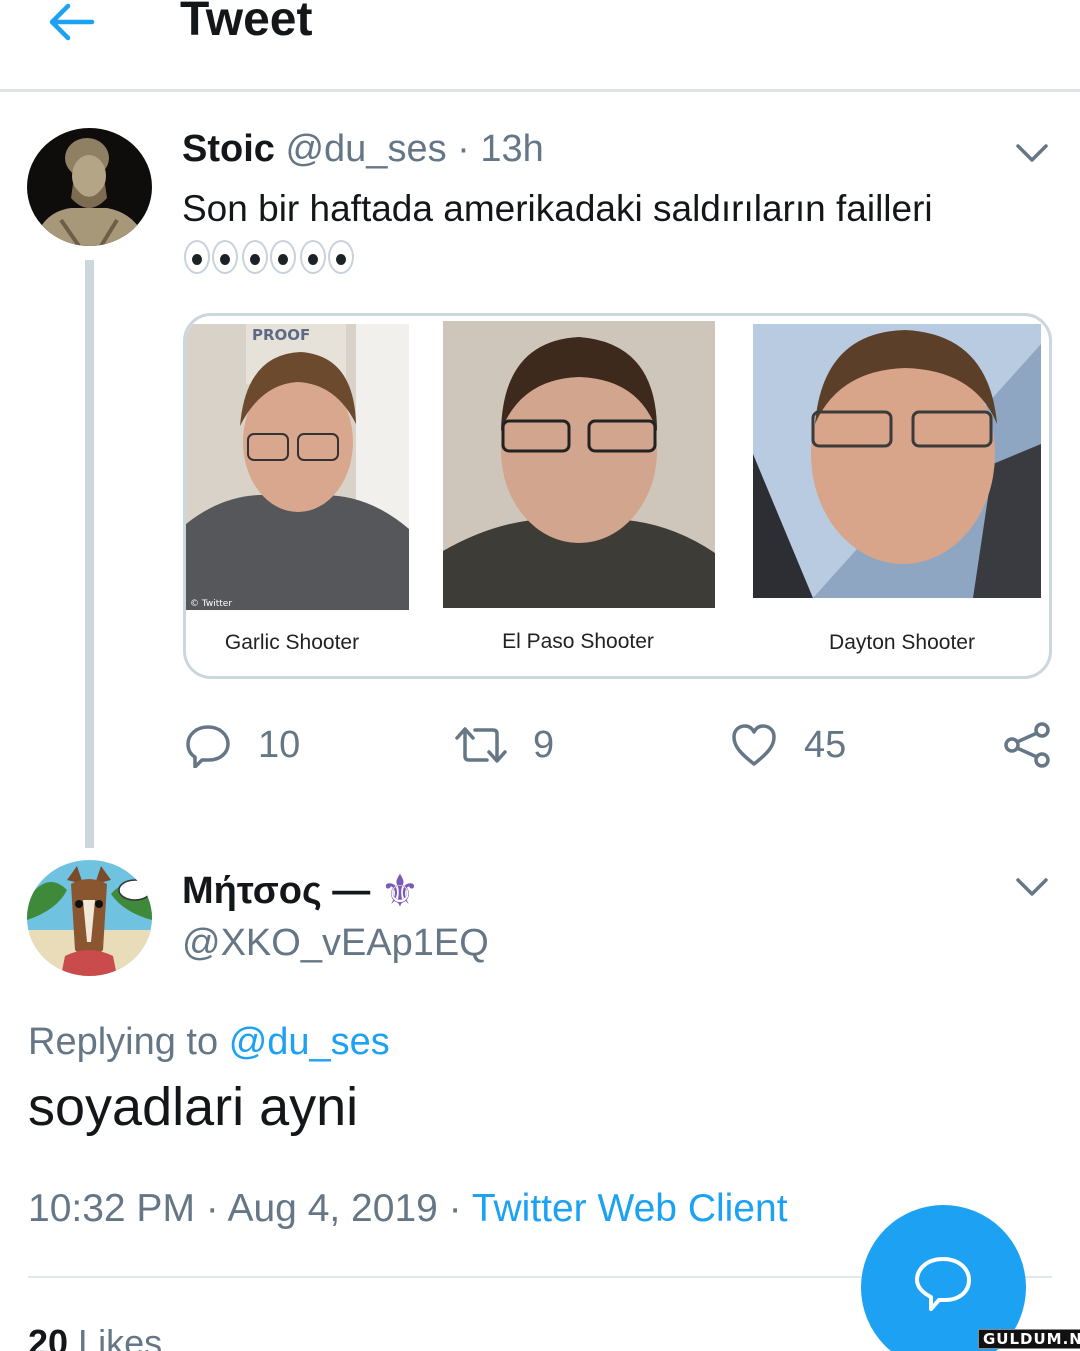 The height and width of the screenshot is (1351, 1080). I want to click on heart-icon, so click(754, 745).